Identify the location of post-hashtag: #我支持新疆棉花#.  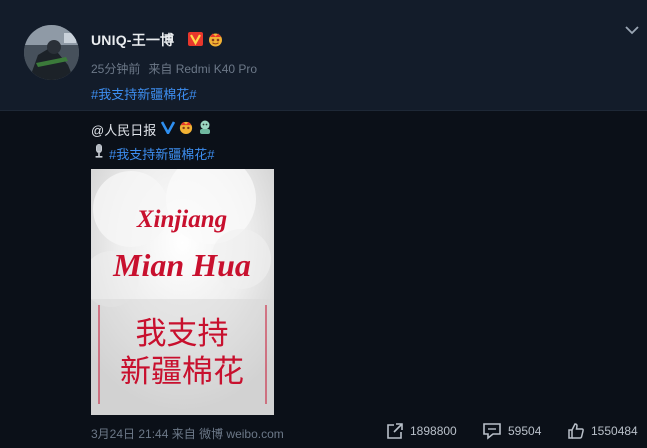
(143, 93).